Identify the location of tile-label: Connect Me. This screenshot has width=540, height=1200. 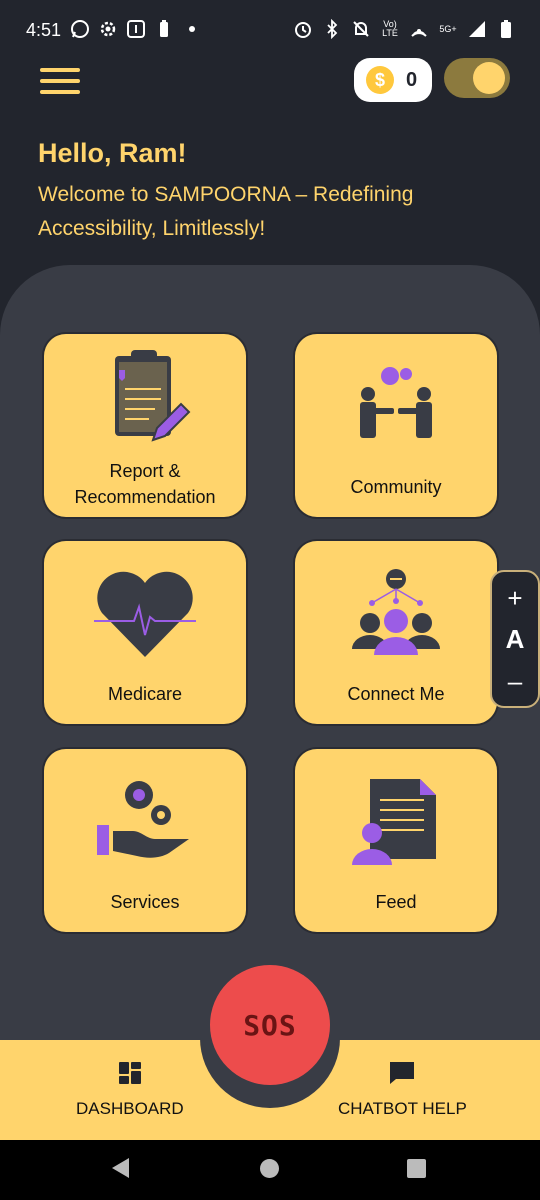
(396, 694).